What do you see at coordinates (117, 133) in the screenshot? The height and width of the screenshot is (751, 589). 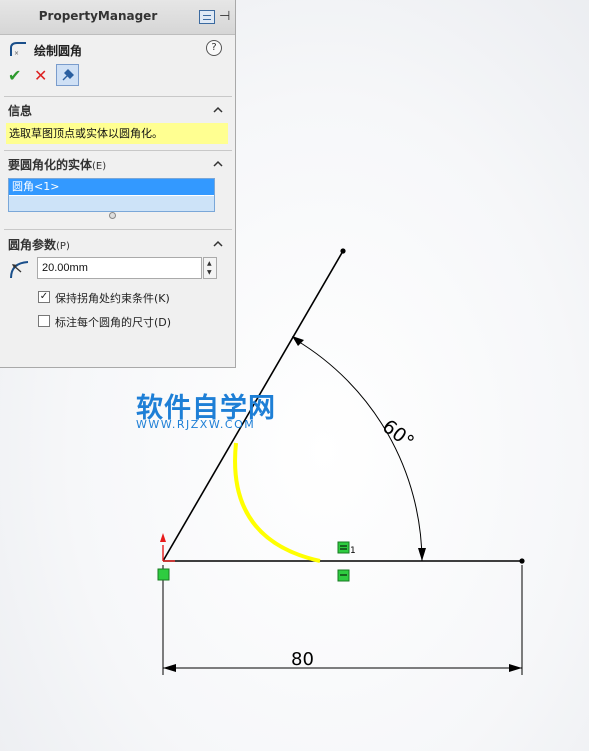 I see `info-message: 选取草图顶点或实体以圆角化。` at bounding box center [117, 133].